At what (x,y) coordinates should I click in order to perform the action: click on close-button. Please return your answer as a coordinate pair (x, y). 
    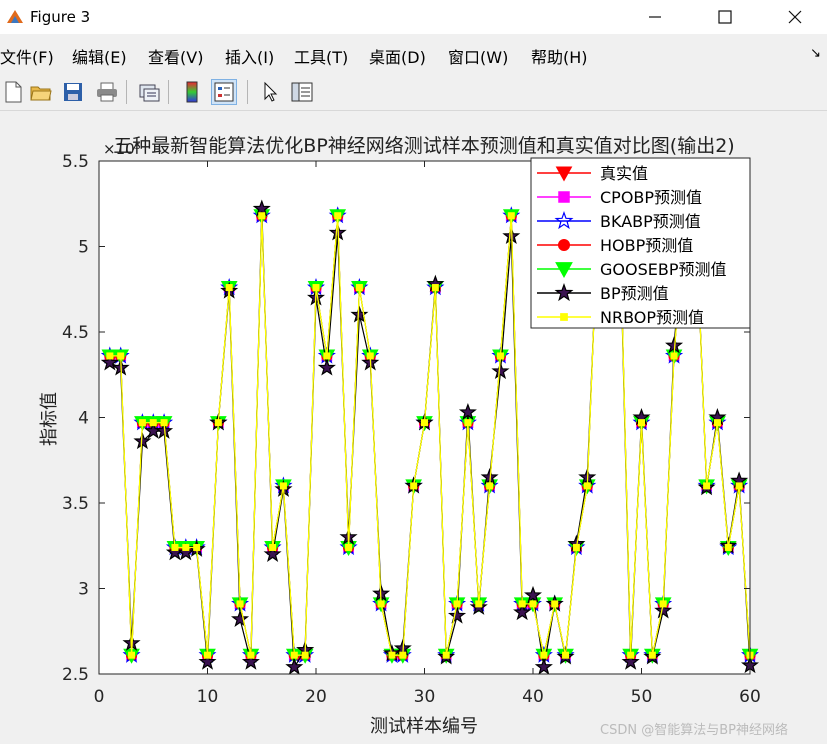
    Looking at the image, I should click on (795, 17).